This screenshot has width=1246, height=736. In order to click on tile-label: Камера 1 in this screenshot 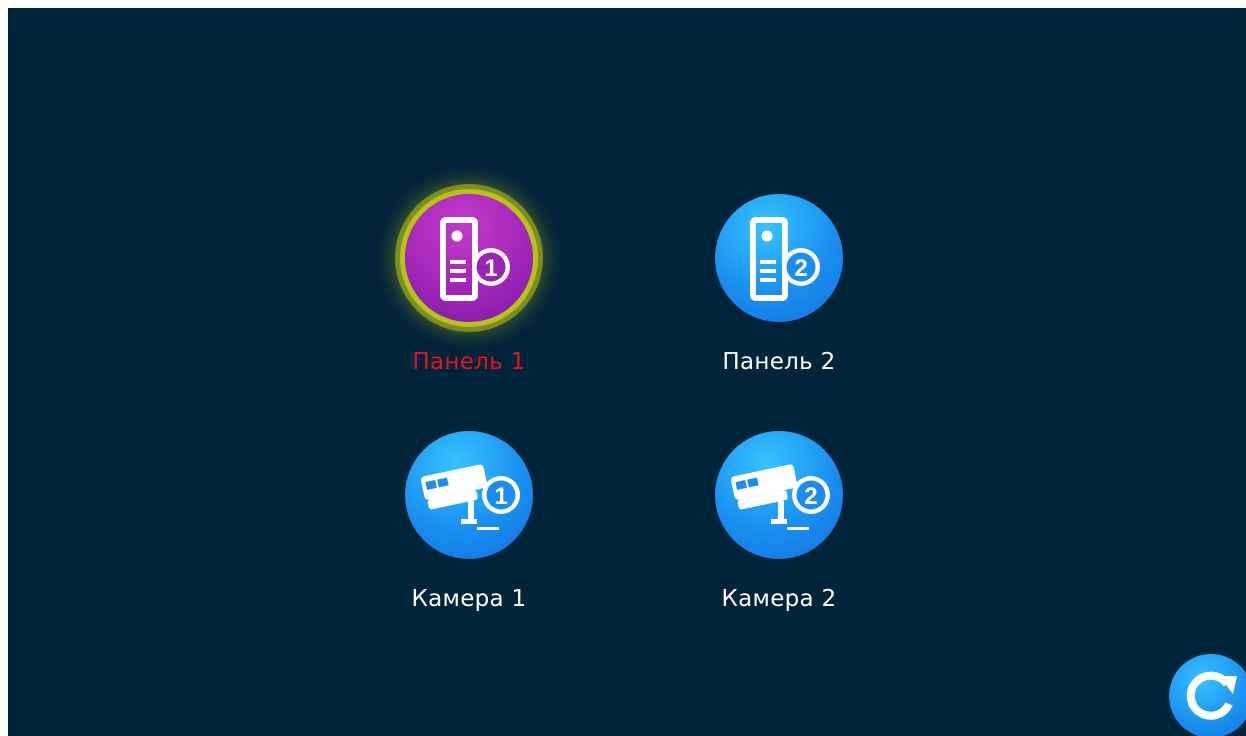, I will do `click(469, 599)`.